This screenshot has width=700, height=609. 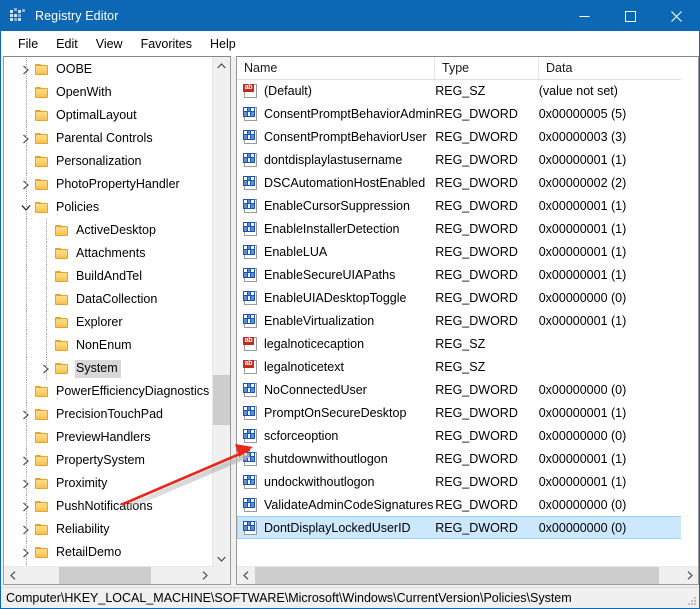 I want to click on cell-name: DSCAutomationHostEnabled, so click(x=345, y=182).